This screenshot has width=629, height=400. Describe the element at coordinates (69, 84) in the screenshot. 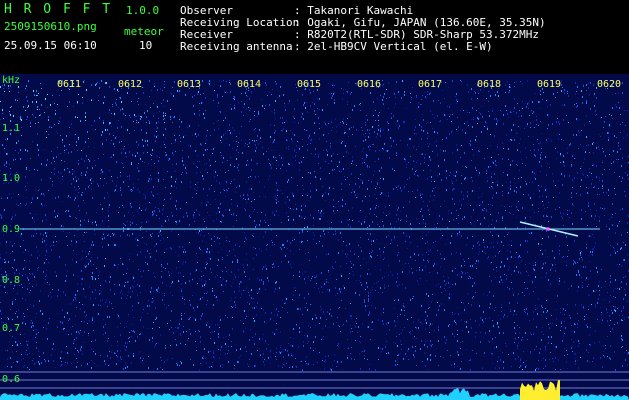

I see `time-label-0611: 0611` at that location.